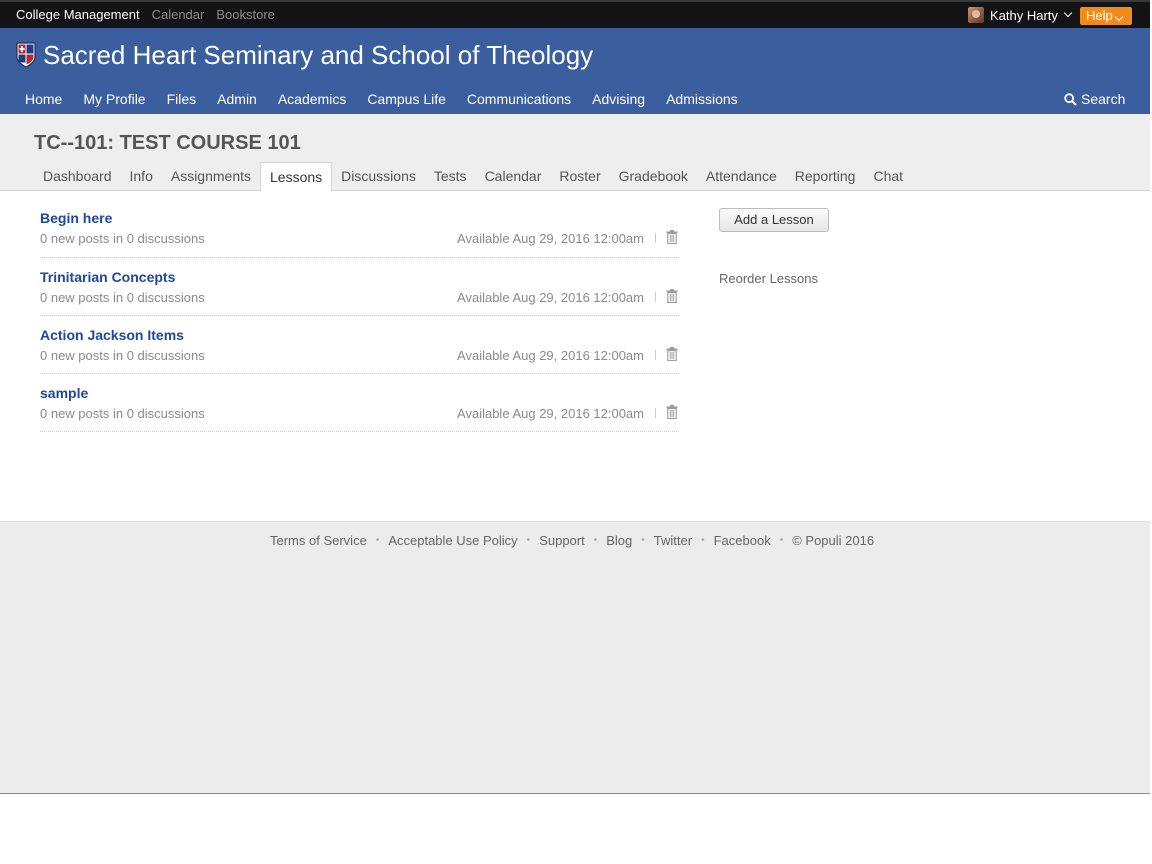 The image size is (1152, 864). What do you see at coordinates (406, 99) in the screenshot?
I see `nav-campus-life: Campus Life` at bounding box center [406, 99].